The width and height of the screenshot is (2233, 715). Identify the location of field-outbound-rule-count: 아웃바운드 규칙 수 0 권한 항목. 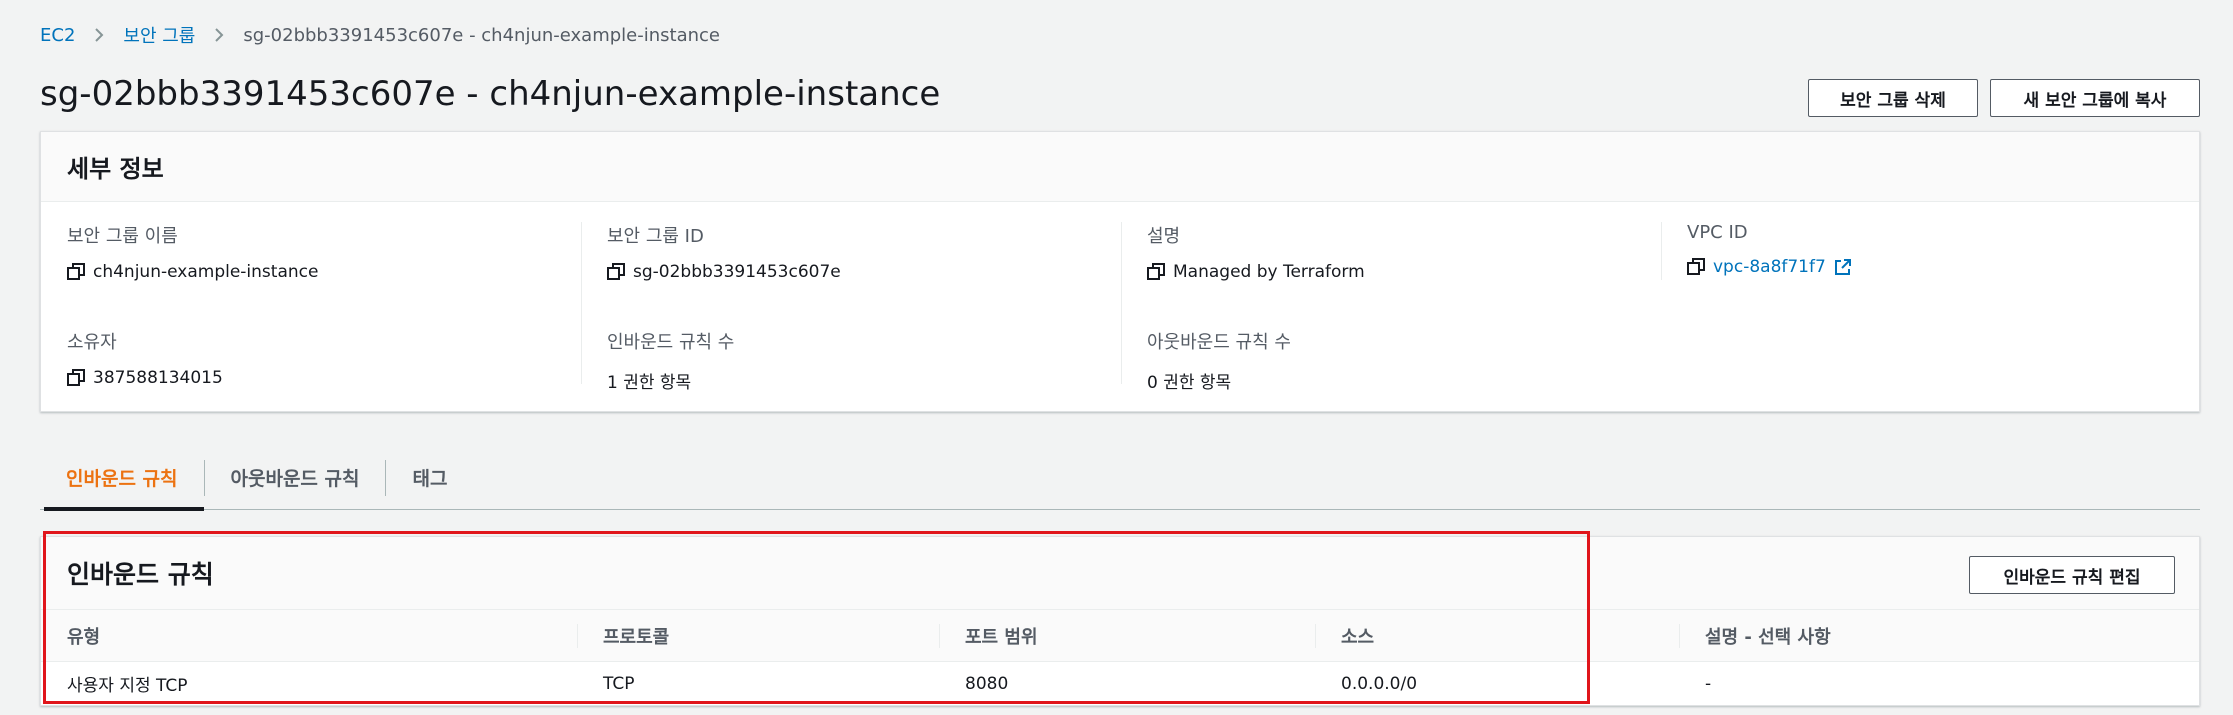
(1407, 360).